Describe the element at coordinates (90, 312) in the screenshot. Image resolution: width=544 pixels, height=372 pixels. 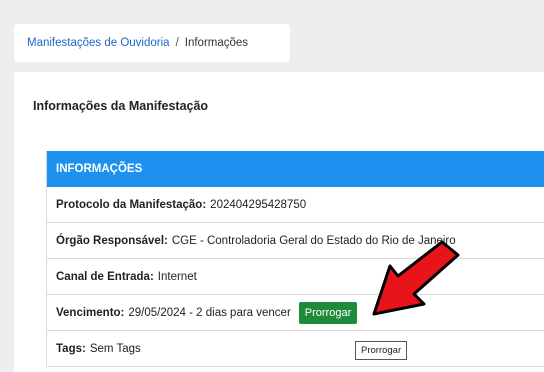
I see `info-label: Vencimento:` at that location.